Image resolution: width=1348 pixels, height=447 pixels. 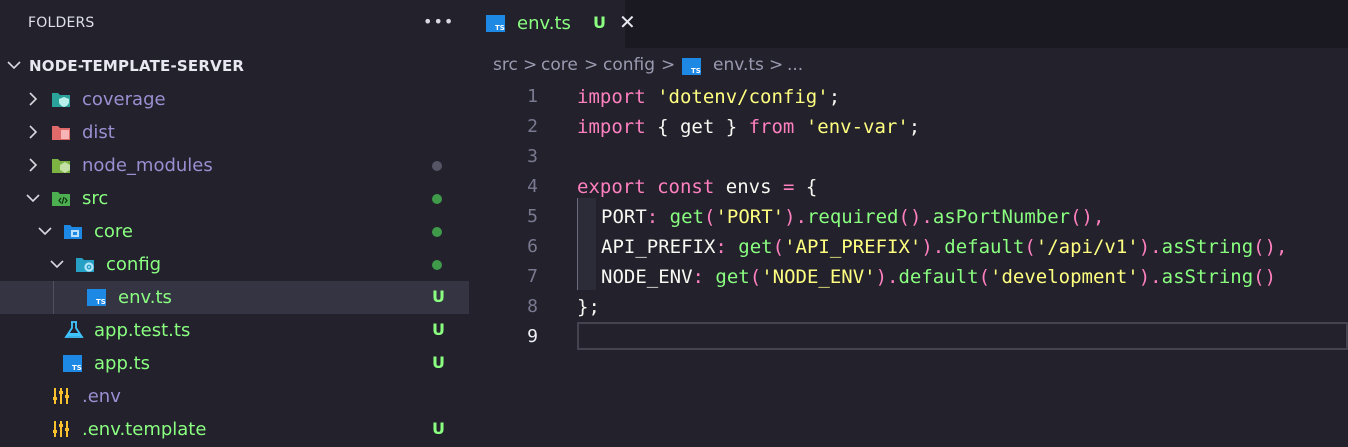 I want to click on line-number: 8, so click(x=532, y=306).